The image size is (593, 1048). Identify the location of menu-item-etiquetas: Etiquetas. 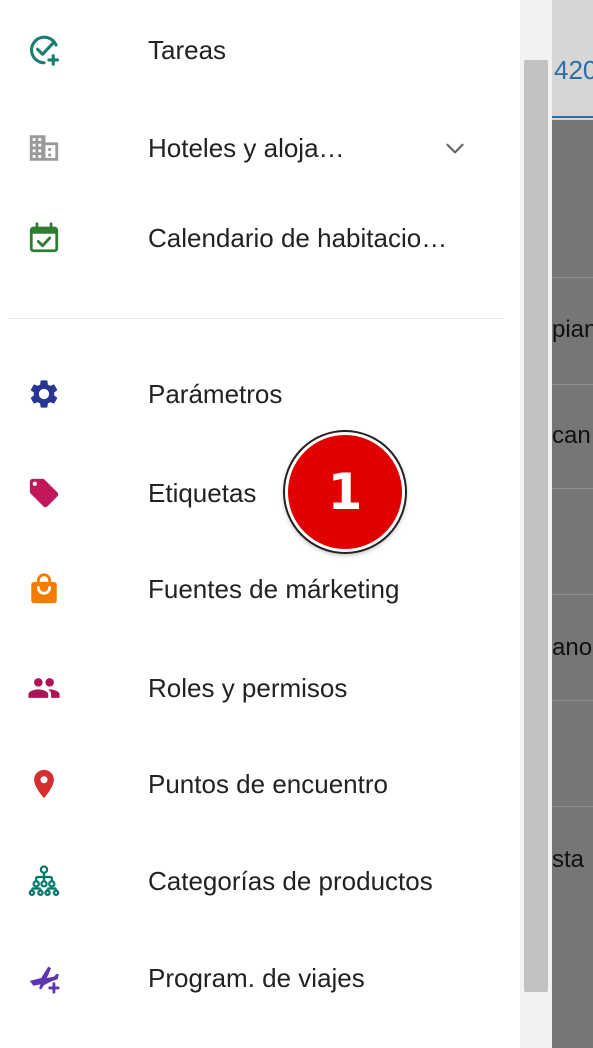
(260, 493).